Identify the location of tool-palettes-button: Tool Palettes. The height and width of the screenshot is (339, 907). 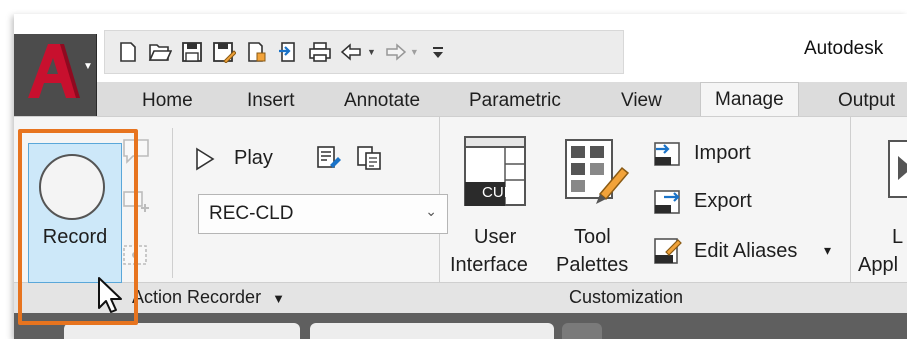
(598, 205).